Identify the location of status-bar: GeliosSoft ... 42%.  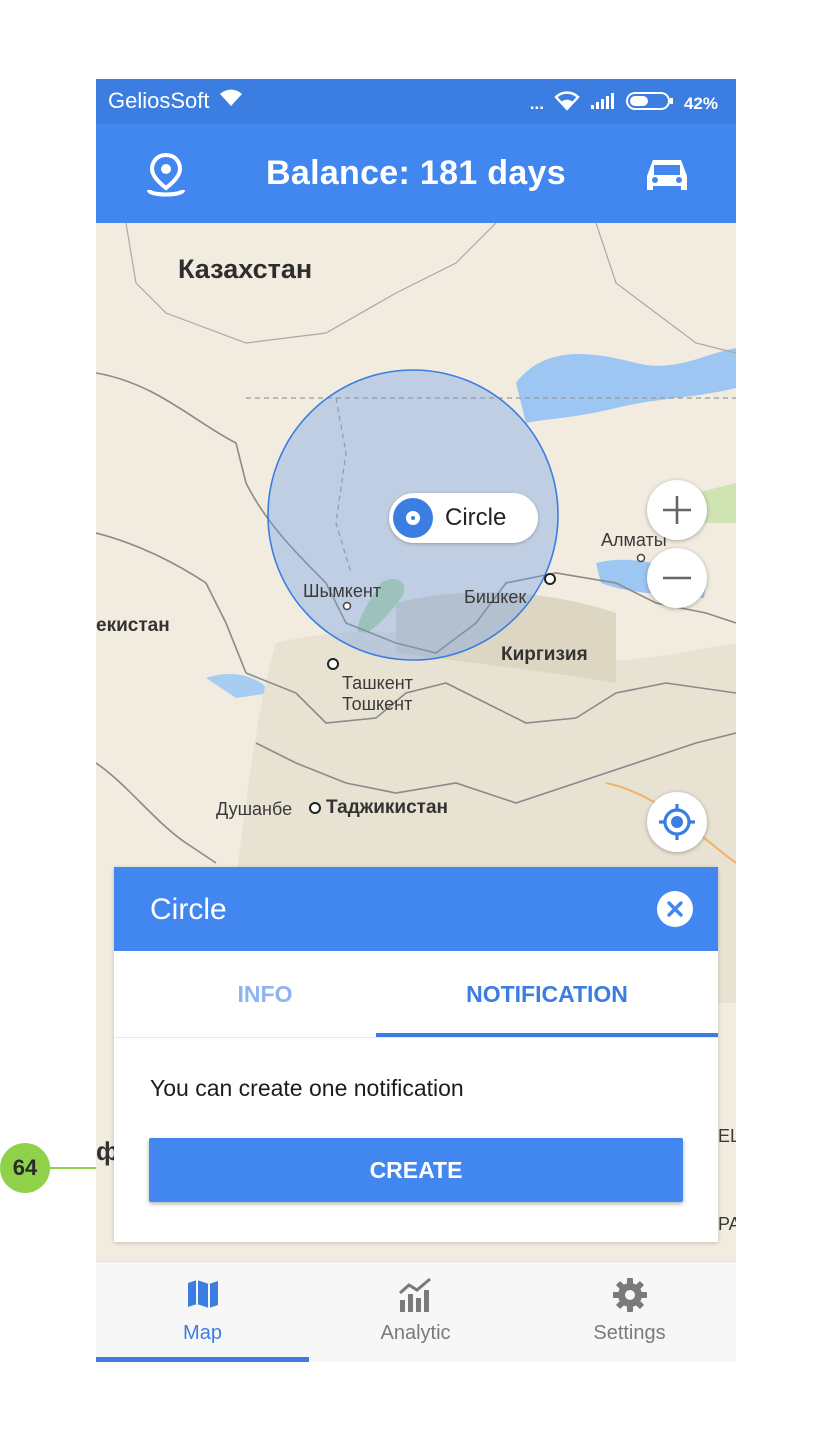
(416, 101).